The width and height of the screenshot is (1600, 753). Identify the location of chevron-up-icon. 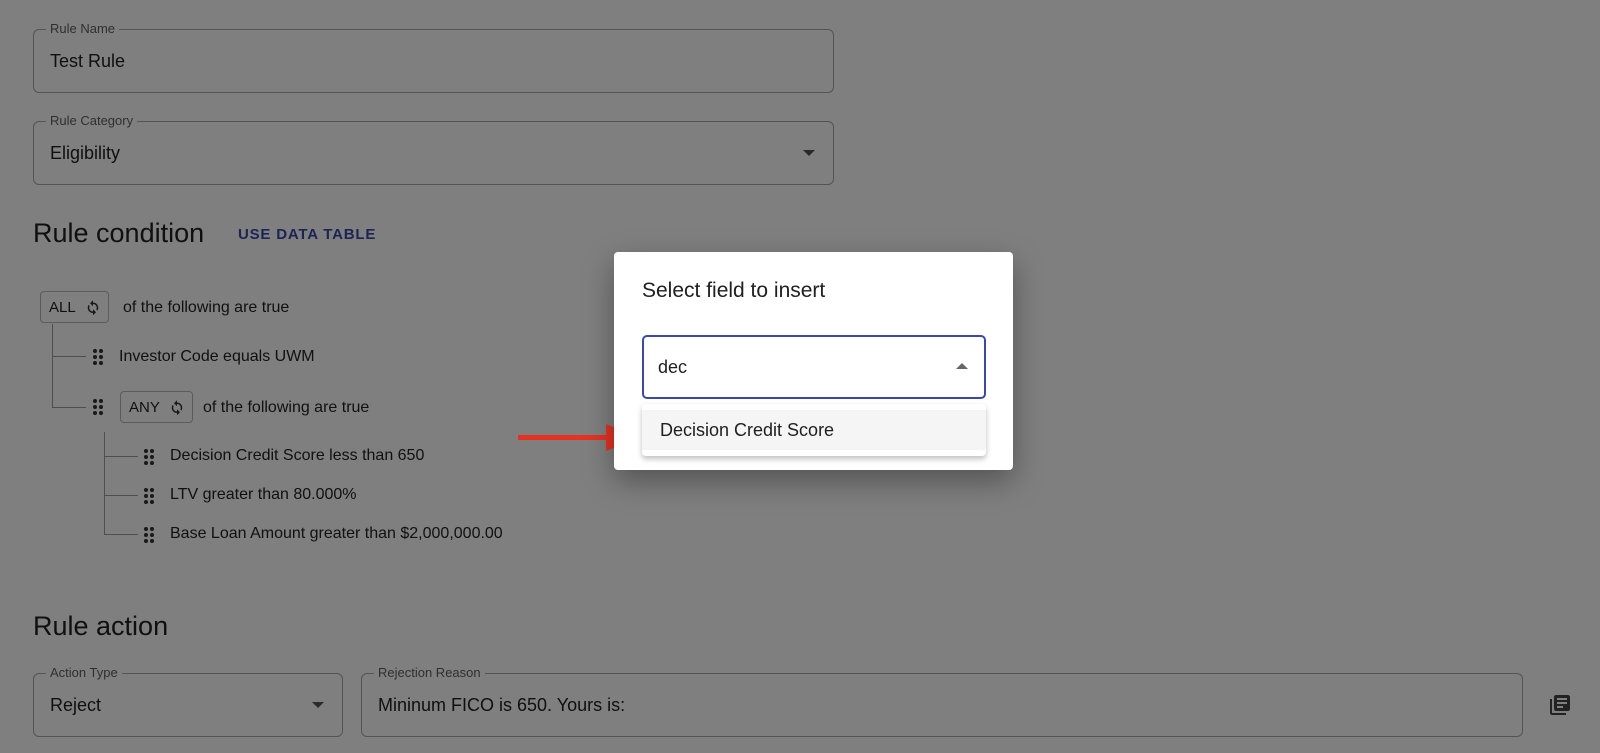
(962, 366).